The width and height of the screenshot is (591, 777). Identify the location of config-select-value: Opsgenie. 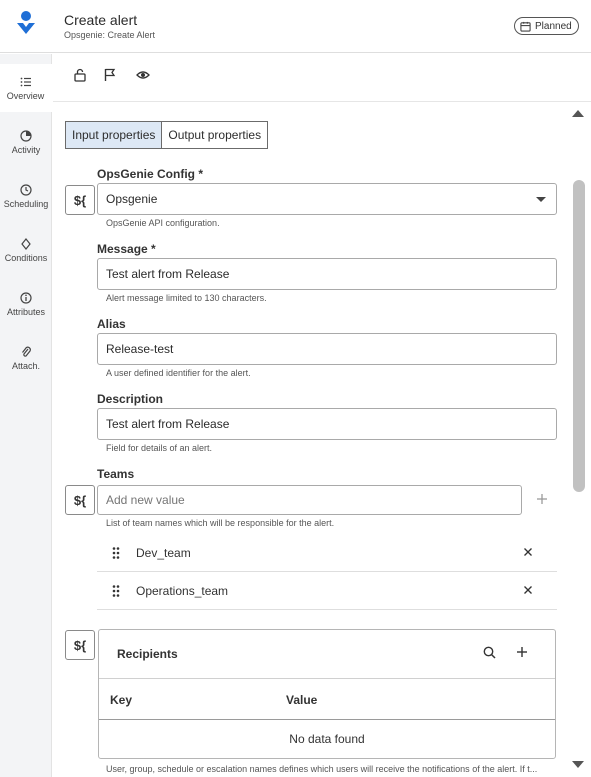
(132, 199).